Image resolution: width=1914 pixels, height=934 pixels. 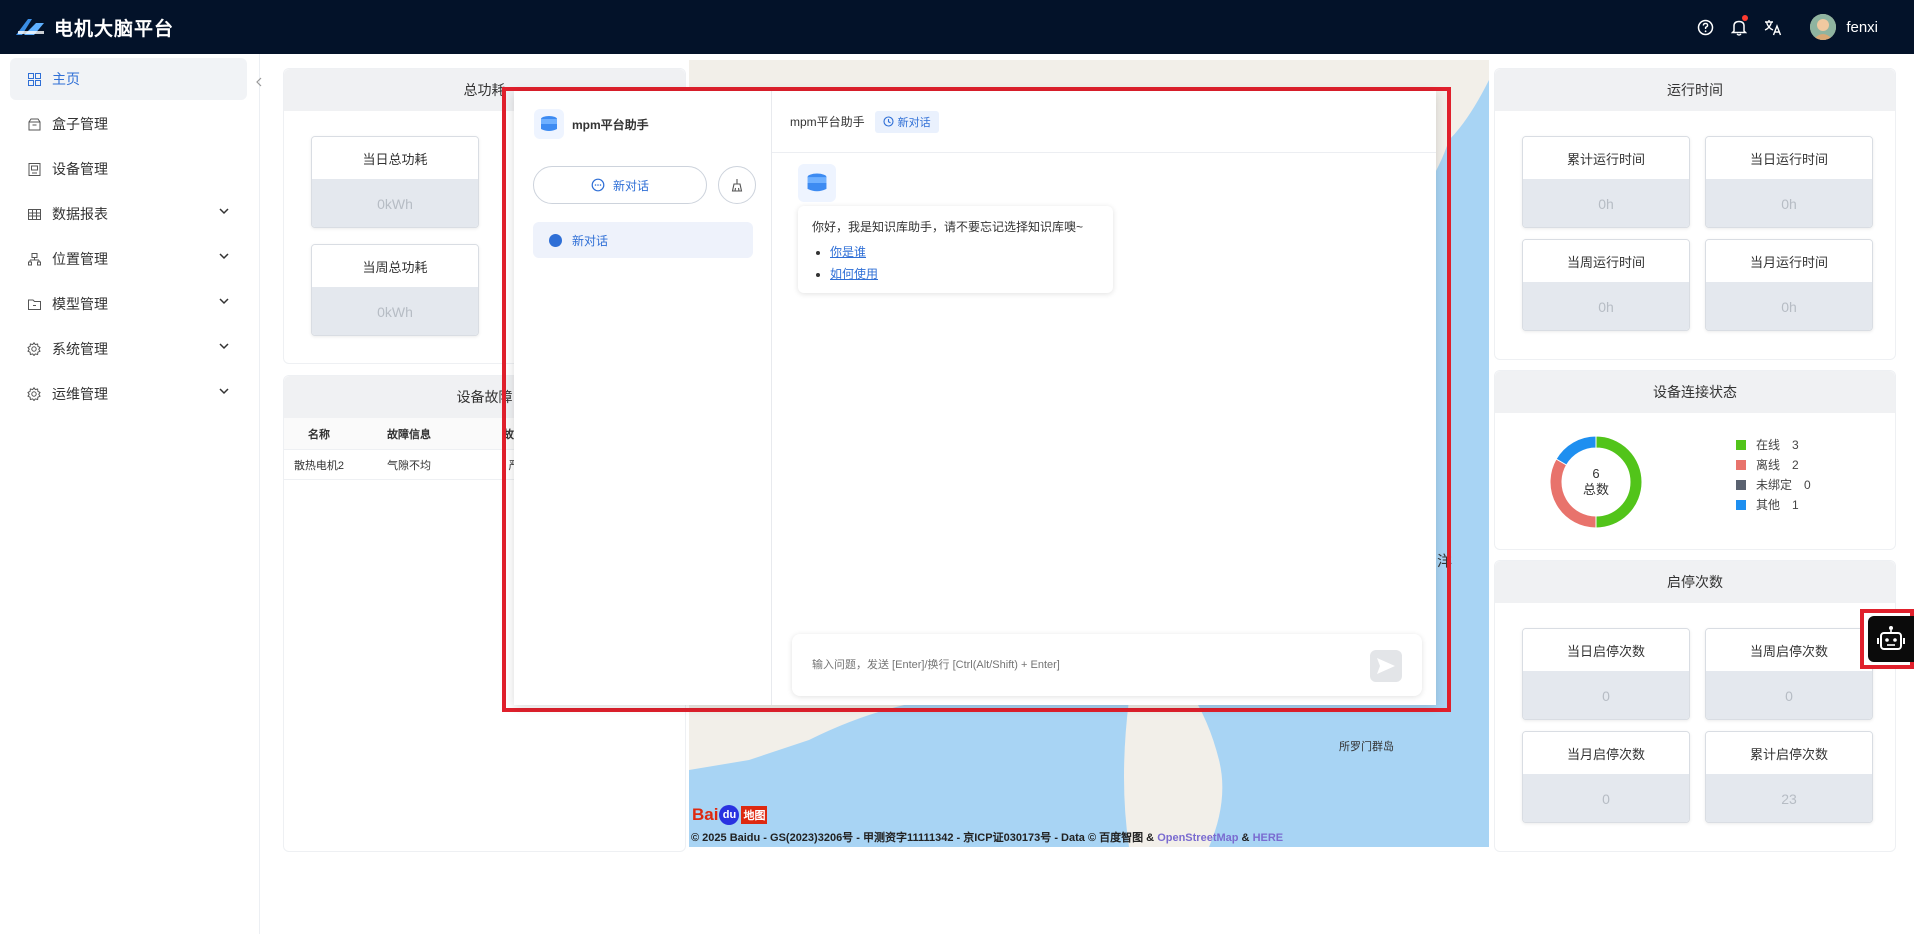 I want to click on app-title: 电机大脑平台, so click(x=114, y=29).